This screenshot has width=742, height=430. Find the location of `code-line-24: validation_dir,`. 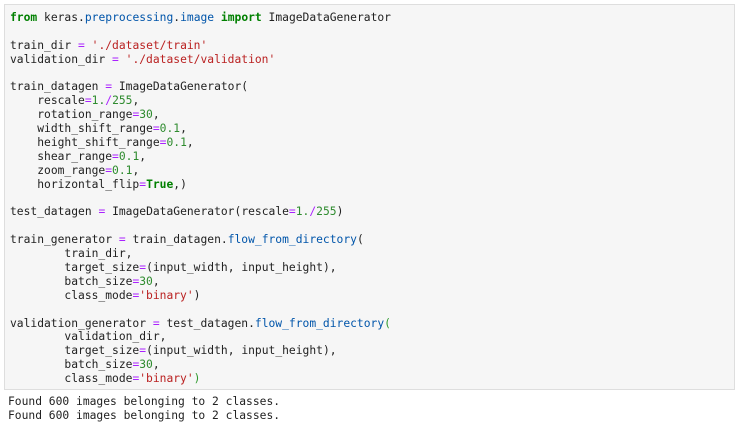

code-line-24: validation_dir, is located at coordinates (115, 337).